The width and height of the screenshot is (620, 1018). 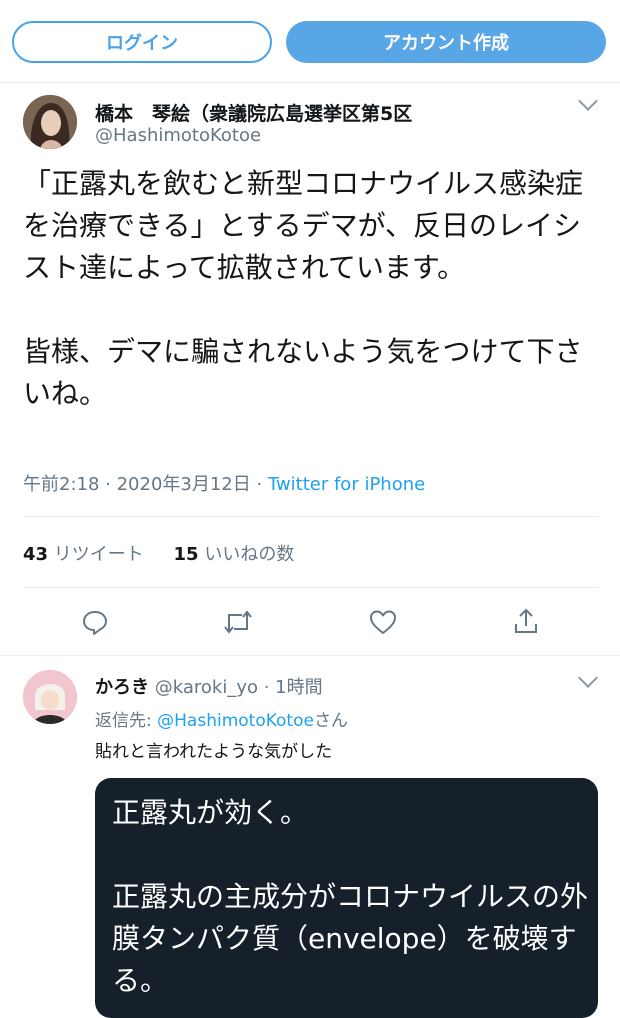 I want to click on replying-prefix: 返信先:, so click(x=126, y=721).